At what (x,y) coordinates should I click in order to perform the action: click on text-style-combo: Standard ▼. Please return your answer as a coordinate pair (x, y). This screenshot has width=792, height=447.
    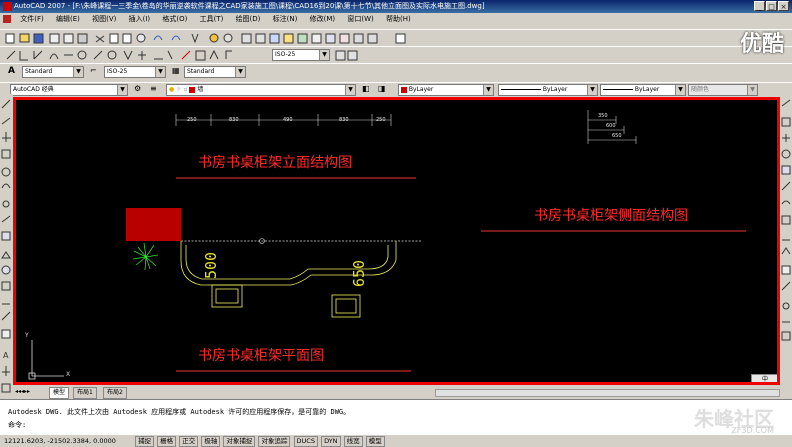
    Looking at the image, I should click on (53, 72).